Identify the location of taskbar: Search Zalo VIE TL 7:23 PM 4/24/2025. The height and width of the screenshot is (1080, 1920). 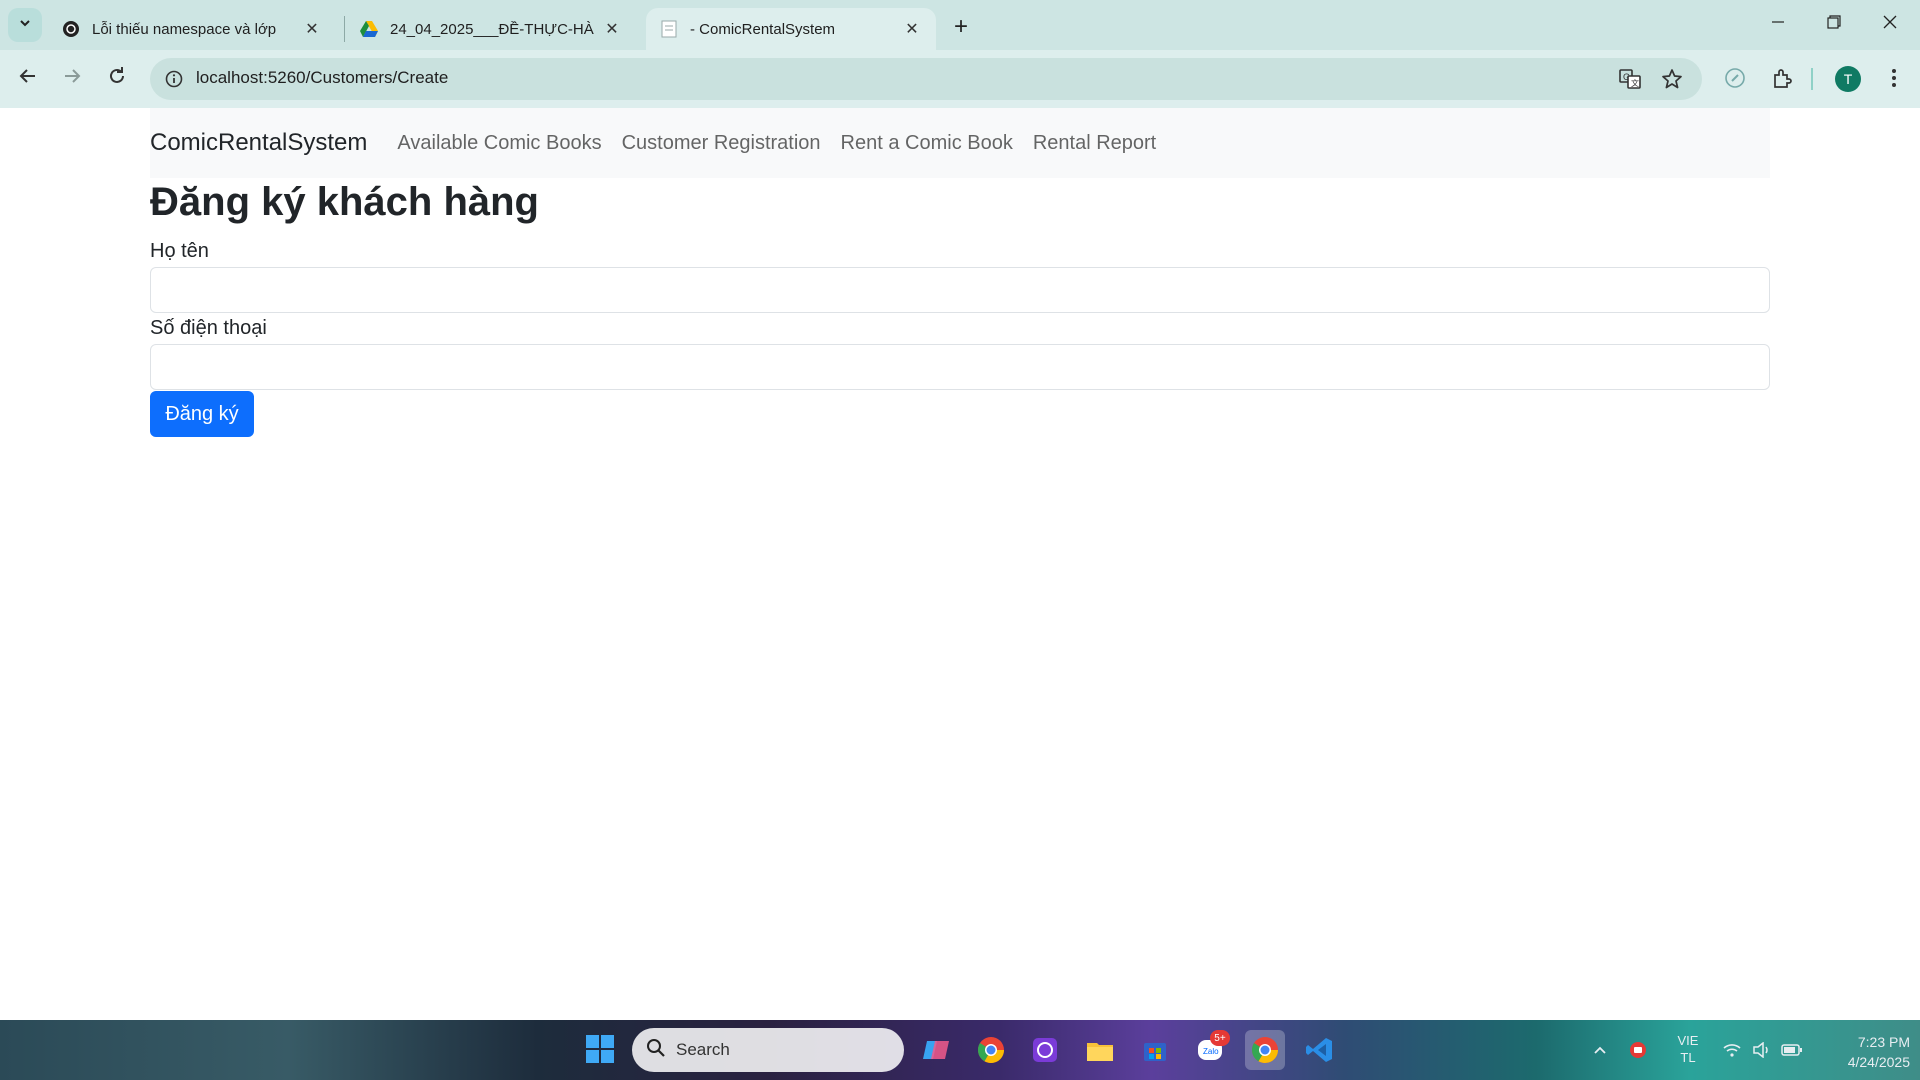
(960, 1050).